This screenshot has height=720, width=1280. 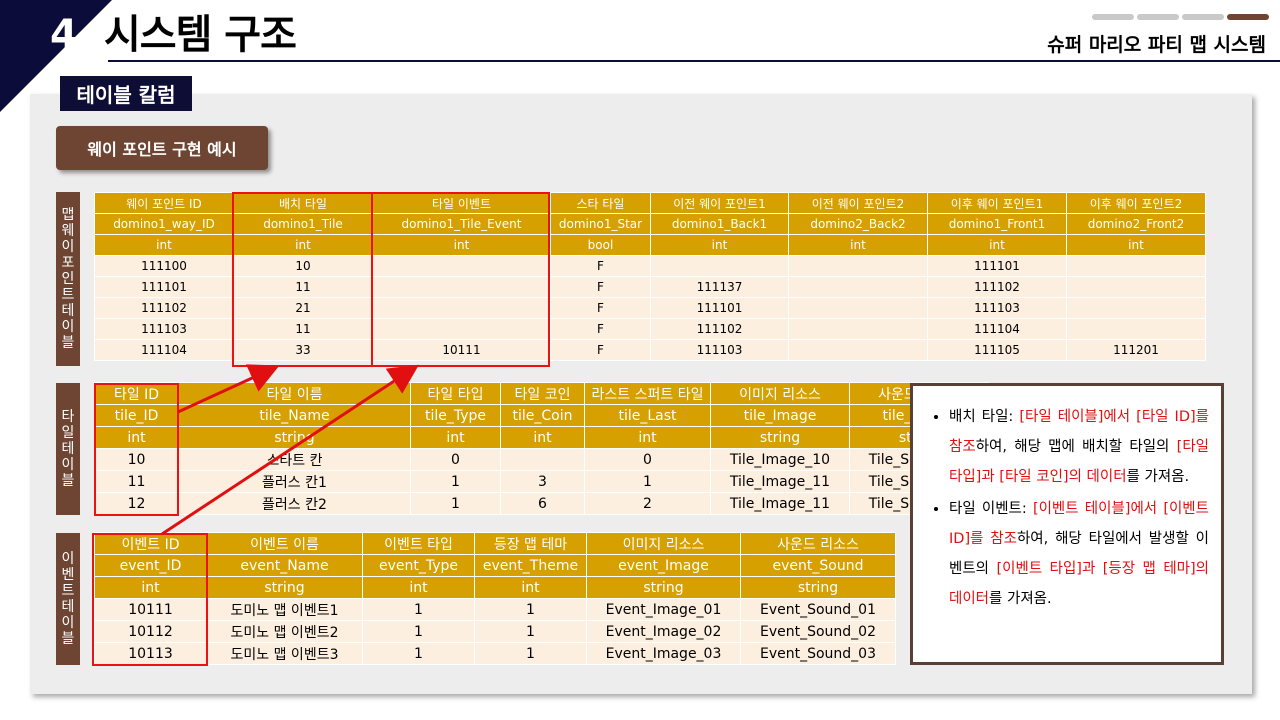 I want to click on table-cell: event_ID, so click(x=150, y=565).